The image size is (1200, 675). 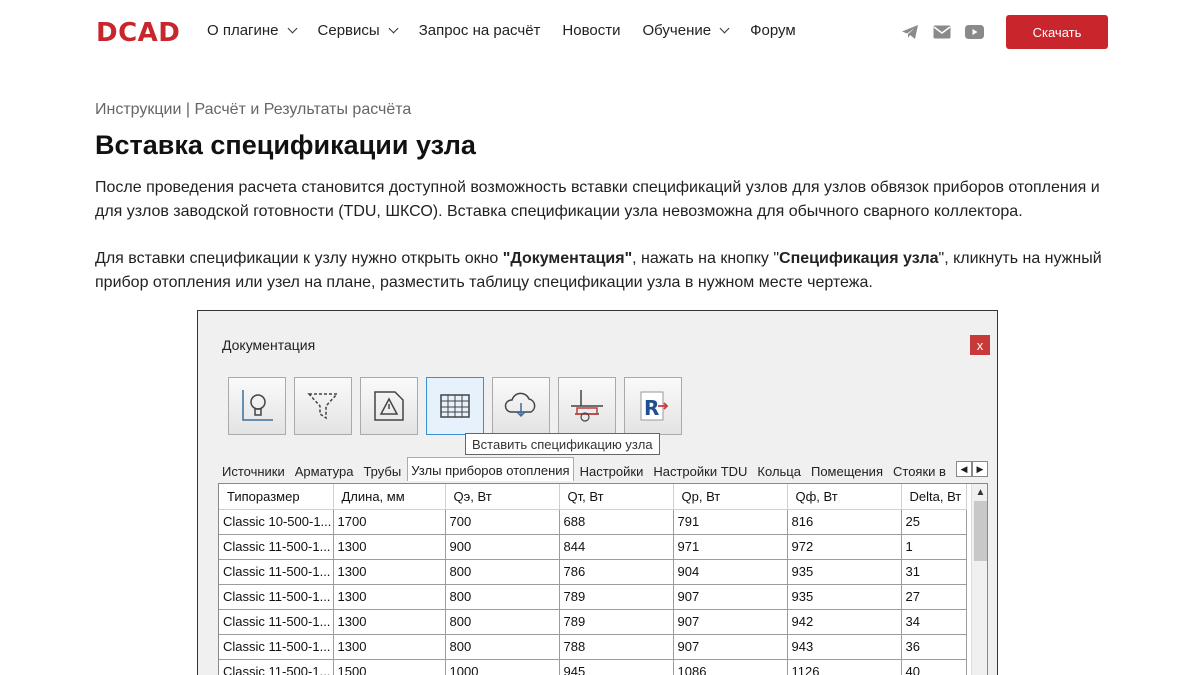 I want to click on nav-item-5: Форум, so click(x=773, y=30).